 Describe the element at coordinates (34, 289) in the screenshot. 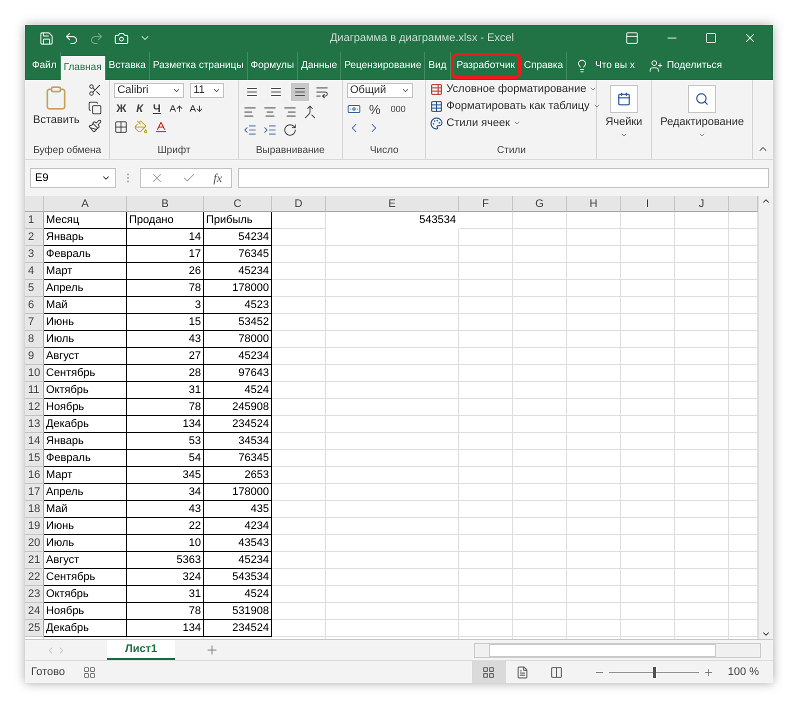

I see `row-header: 5` at that location.